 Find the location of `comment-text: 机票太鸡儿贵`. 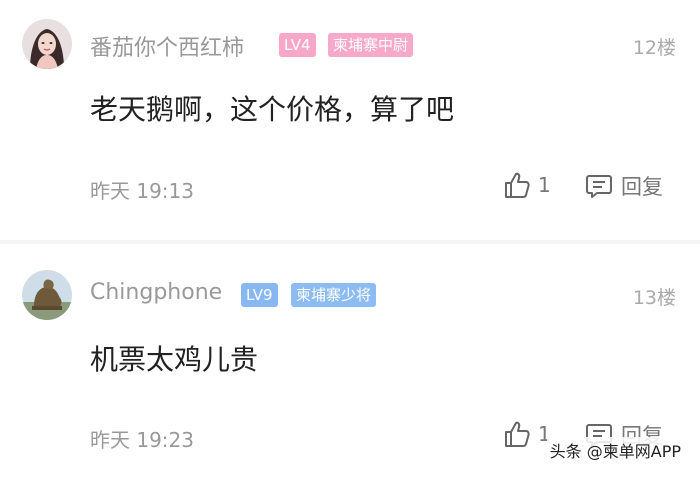

comment-text: 机票太鸡儿贵 is located at coordinates (174, 359).